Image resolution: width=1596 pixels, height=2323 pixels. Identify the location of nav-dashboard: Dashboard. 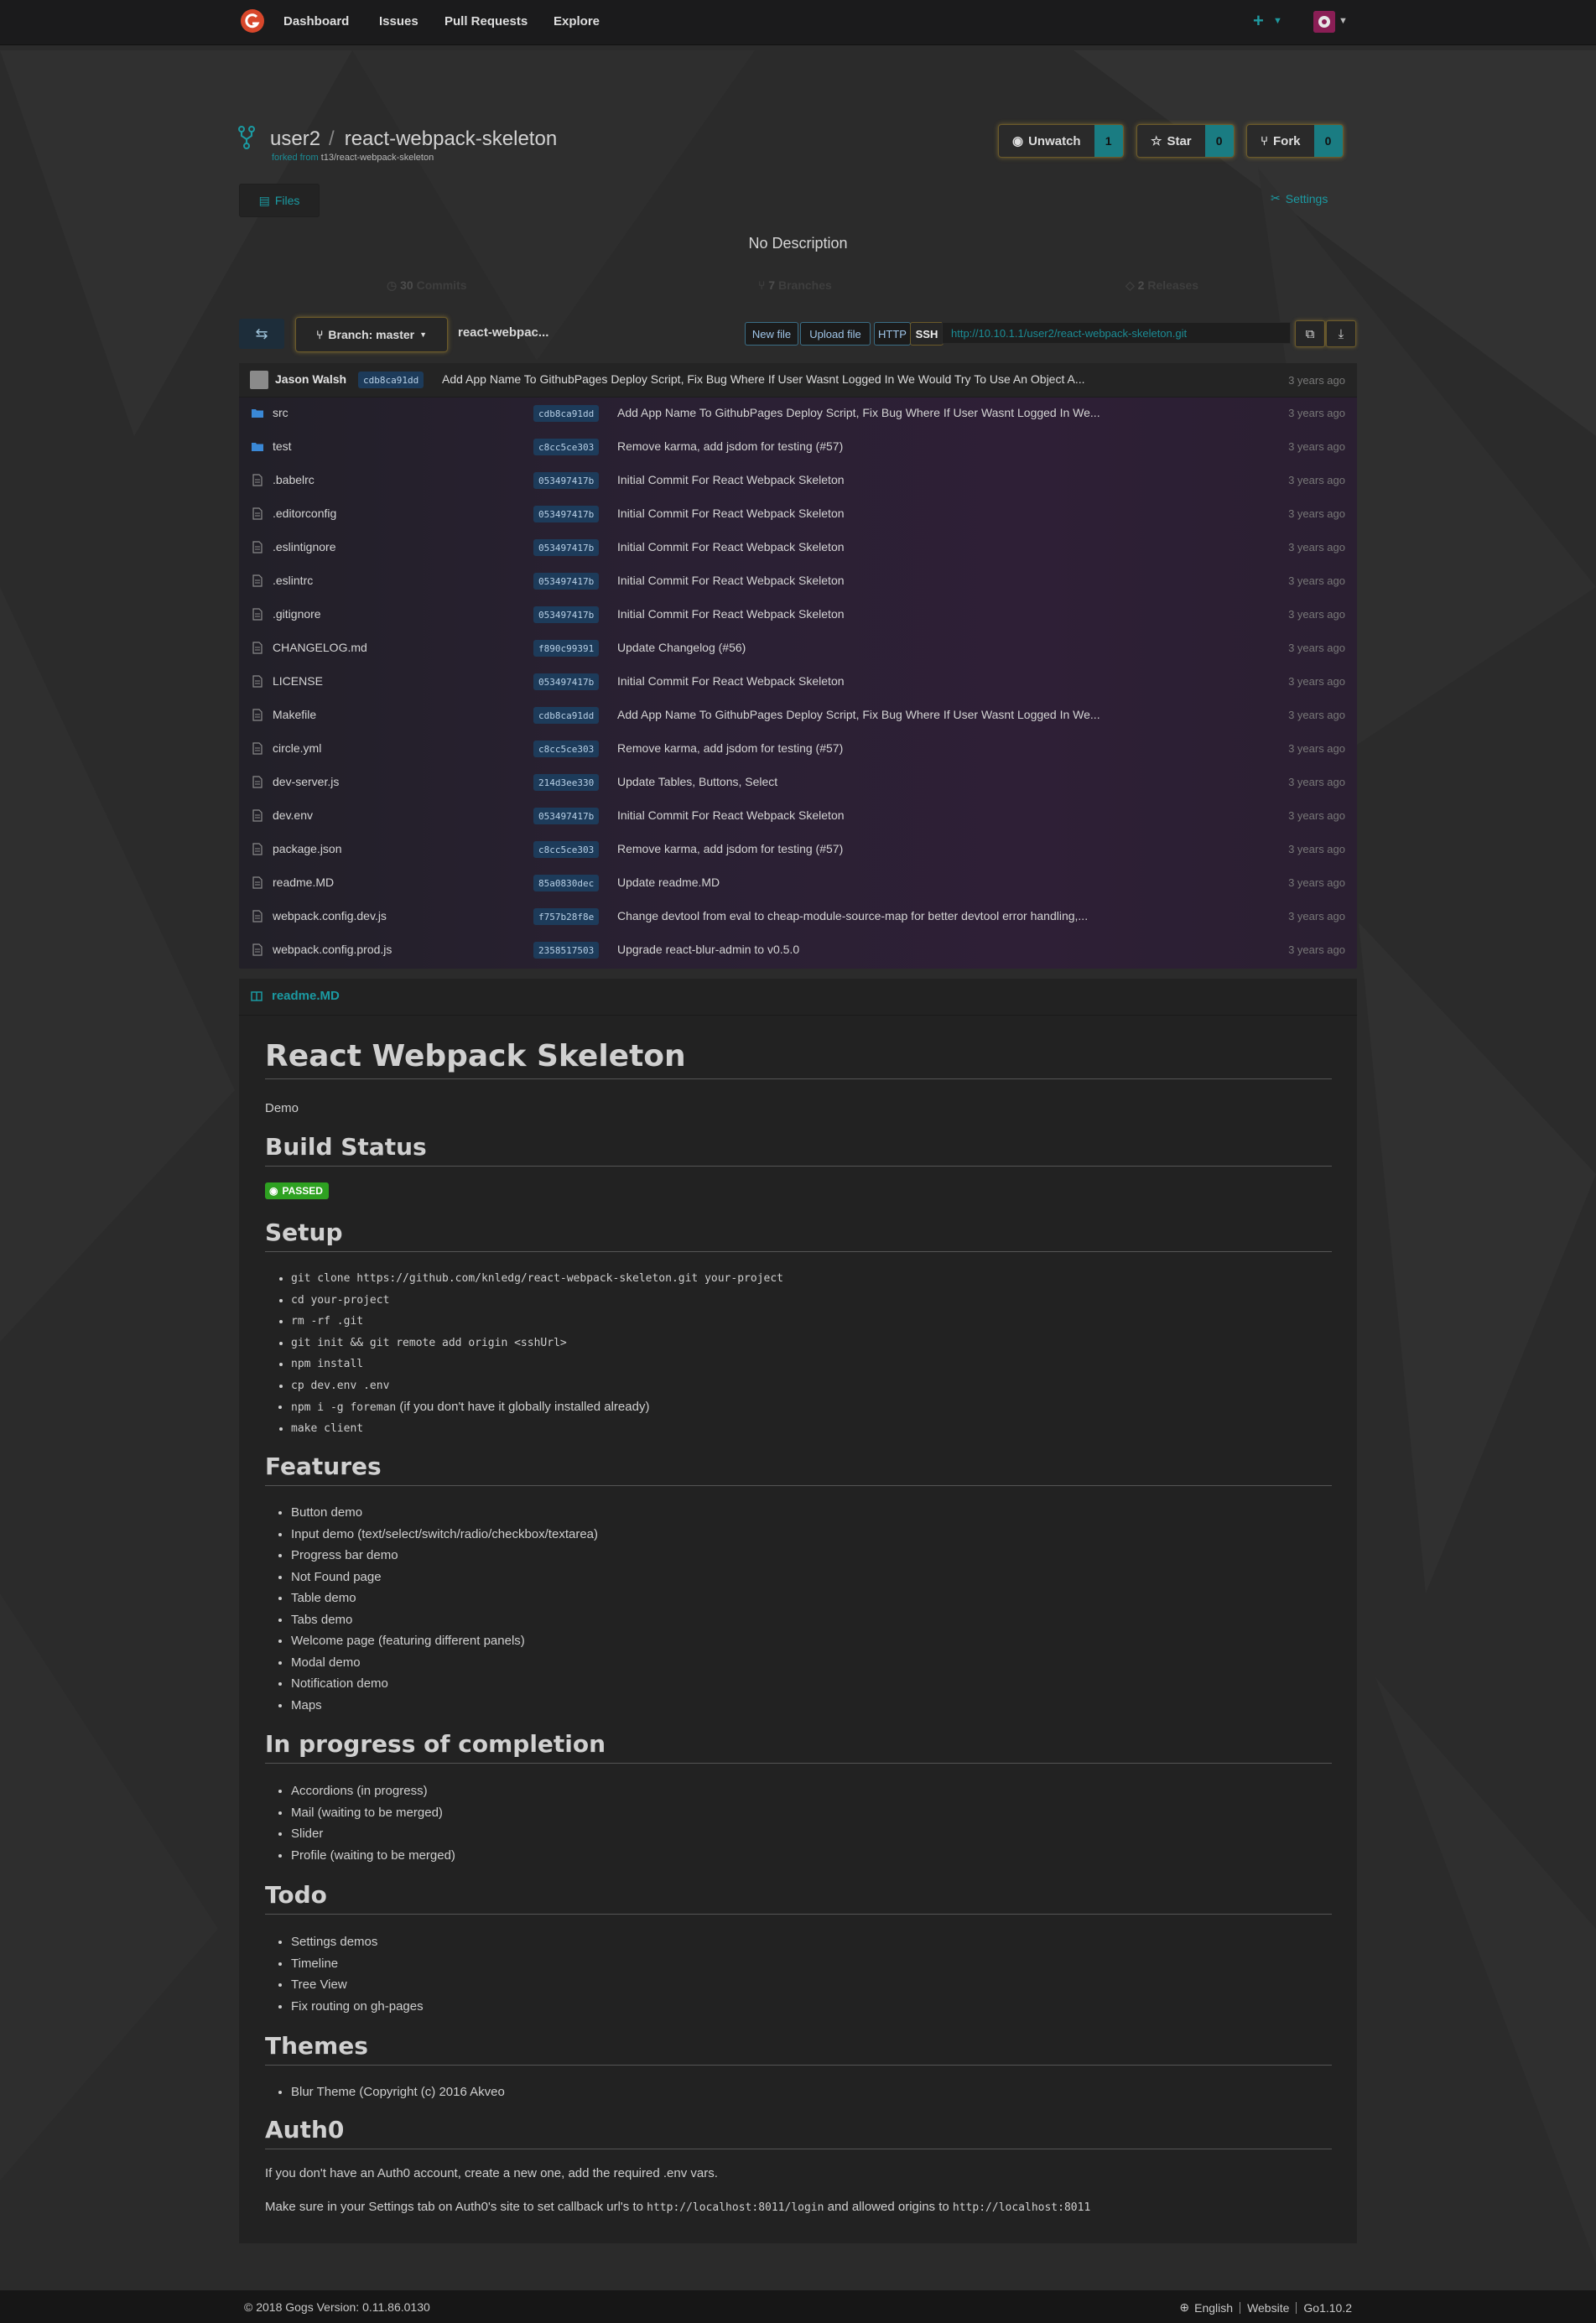
(316, 22).